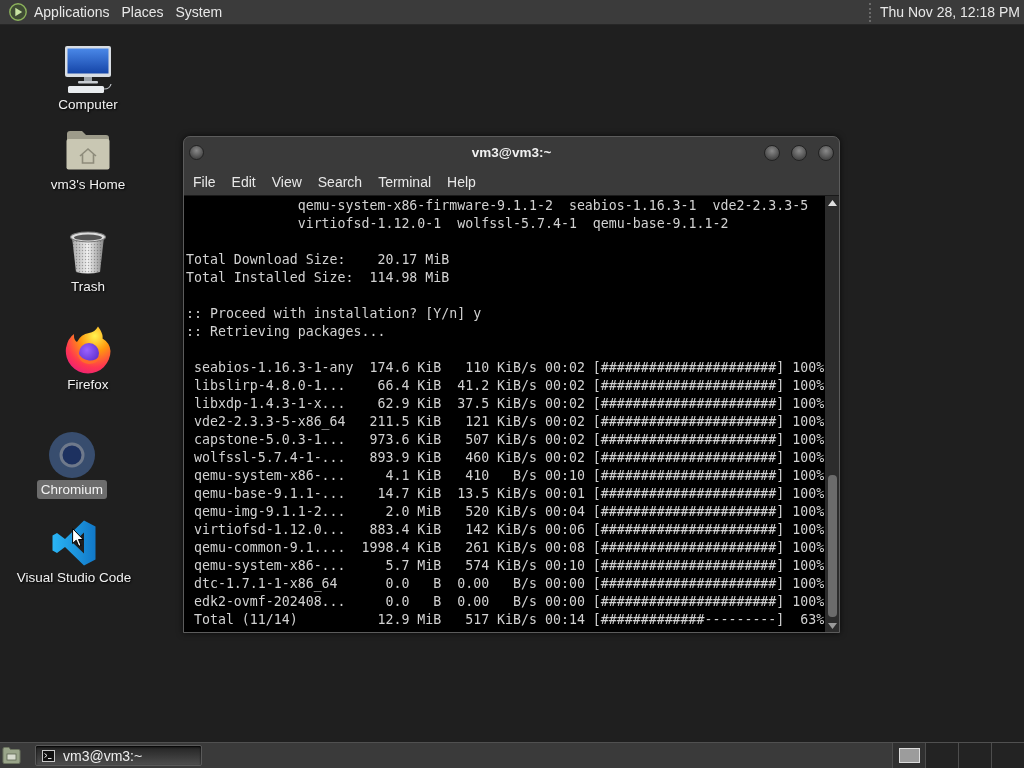 Image resolution: width=1024 pixels, height=768 pixels. What do you see at coordinates (826, 152) in the screenshot?
I see `close-button` at bounding box center [826, 152].